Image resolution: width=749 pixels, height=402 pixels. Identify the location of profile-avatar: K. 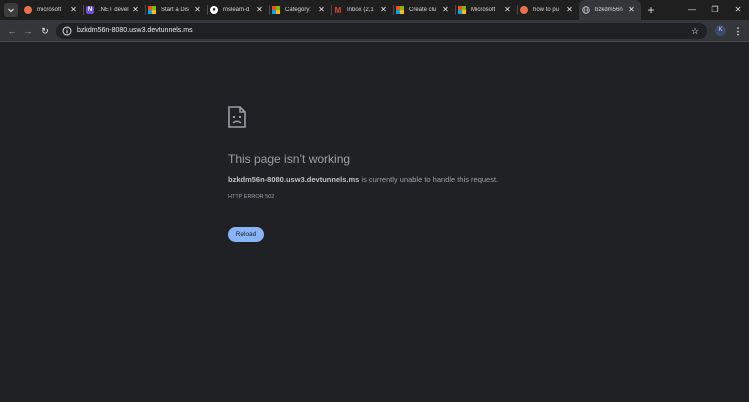
(720, 30).